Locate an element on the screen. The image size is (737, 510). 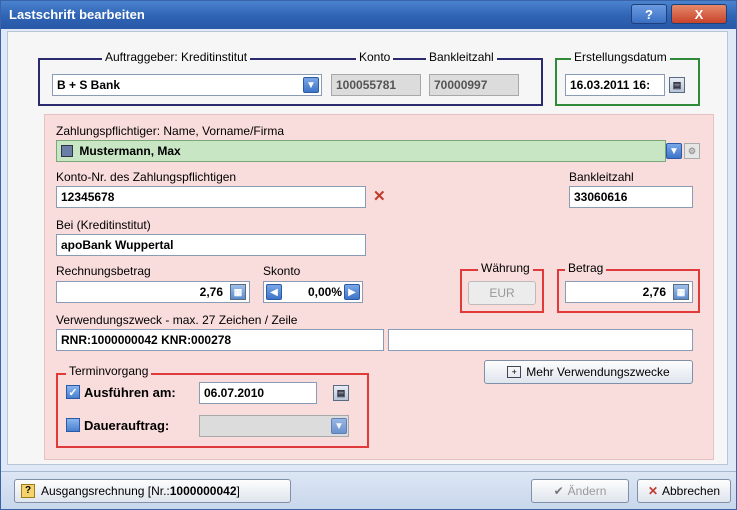
skonto-label: Skonto is located at coordinates (282, 271).